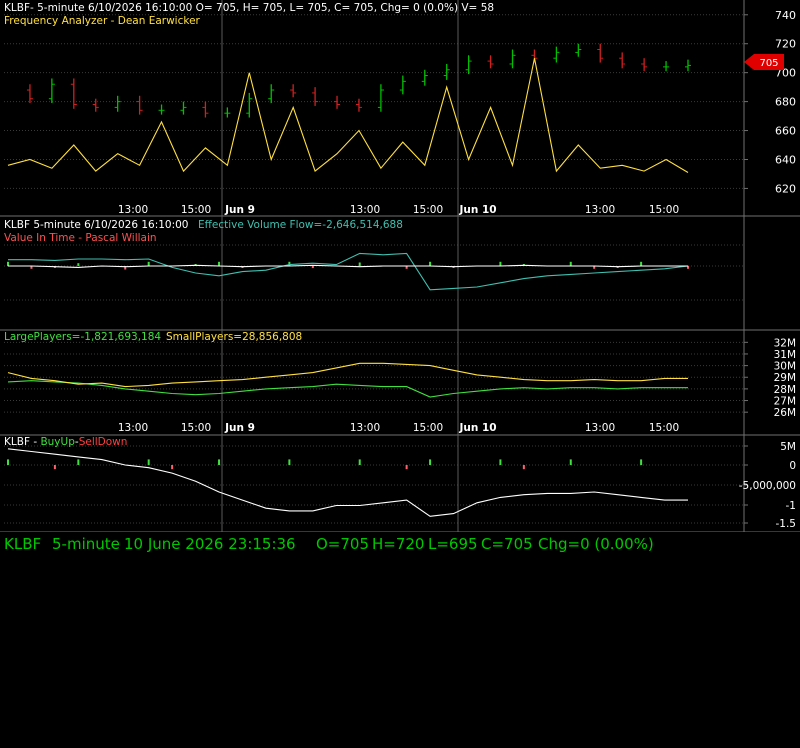 Image resolution: width=800 pixels, height=748 pixels. I want to click on buyup-selldown-grid, so click(400, 484).